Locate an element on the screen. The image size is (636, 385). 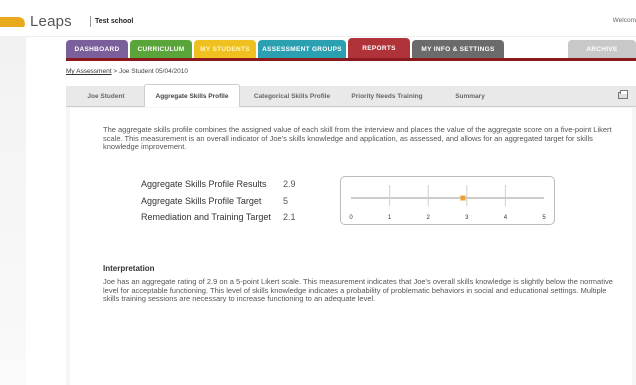
scale-tick-label: 5 is located at coordinates (544, 218).